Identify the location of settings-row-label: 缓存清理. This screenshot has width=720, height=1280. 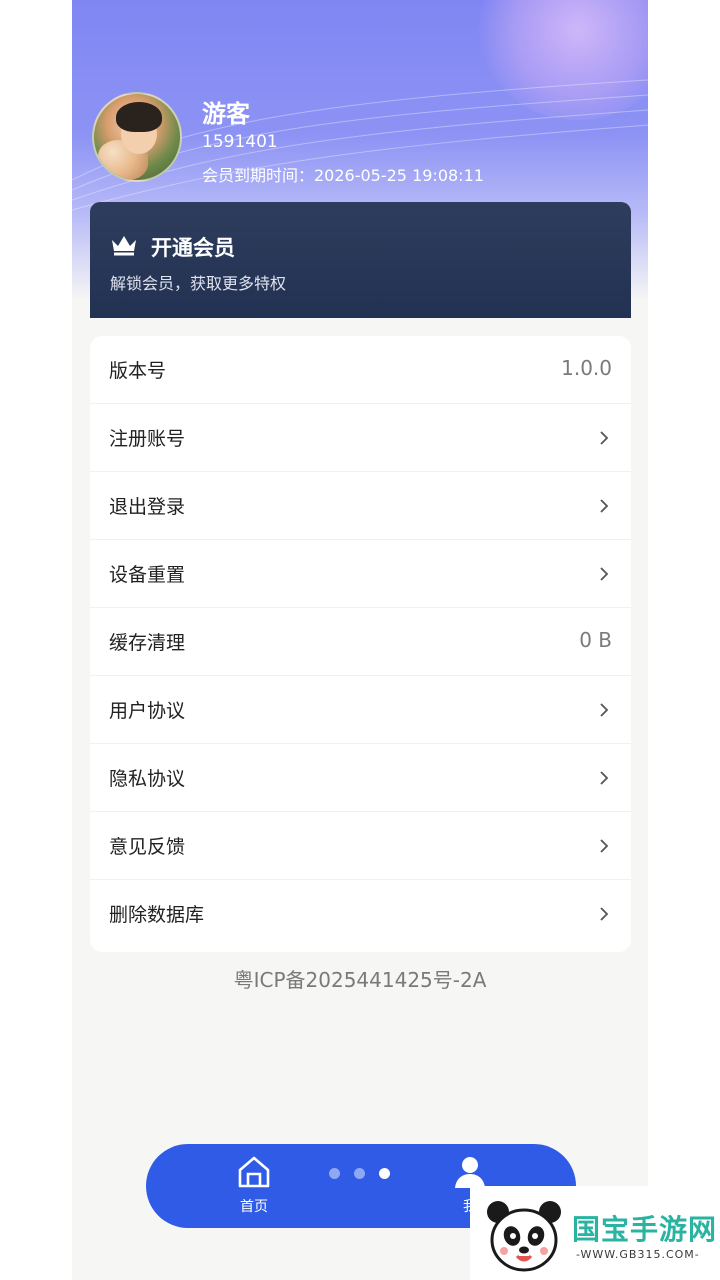
(147, 643).